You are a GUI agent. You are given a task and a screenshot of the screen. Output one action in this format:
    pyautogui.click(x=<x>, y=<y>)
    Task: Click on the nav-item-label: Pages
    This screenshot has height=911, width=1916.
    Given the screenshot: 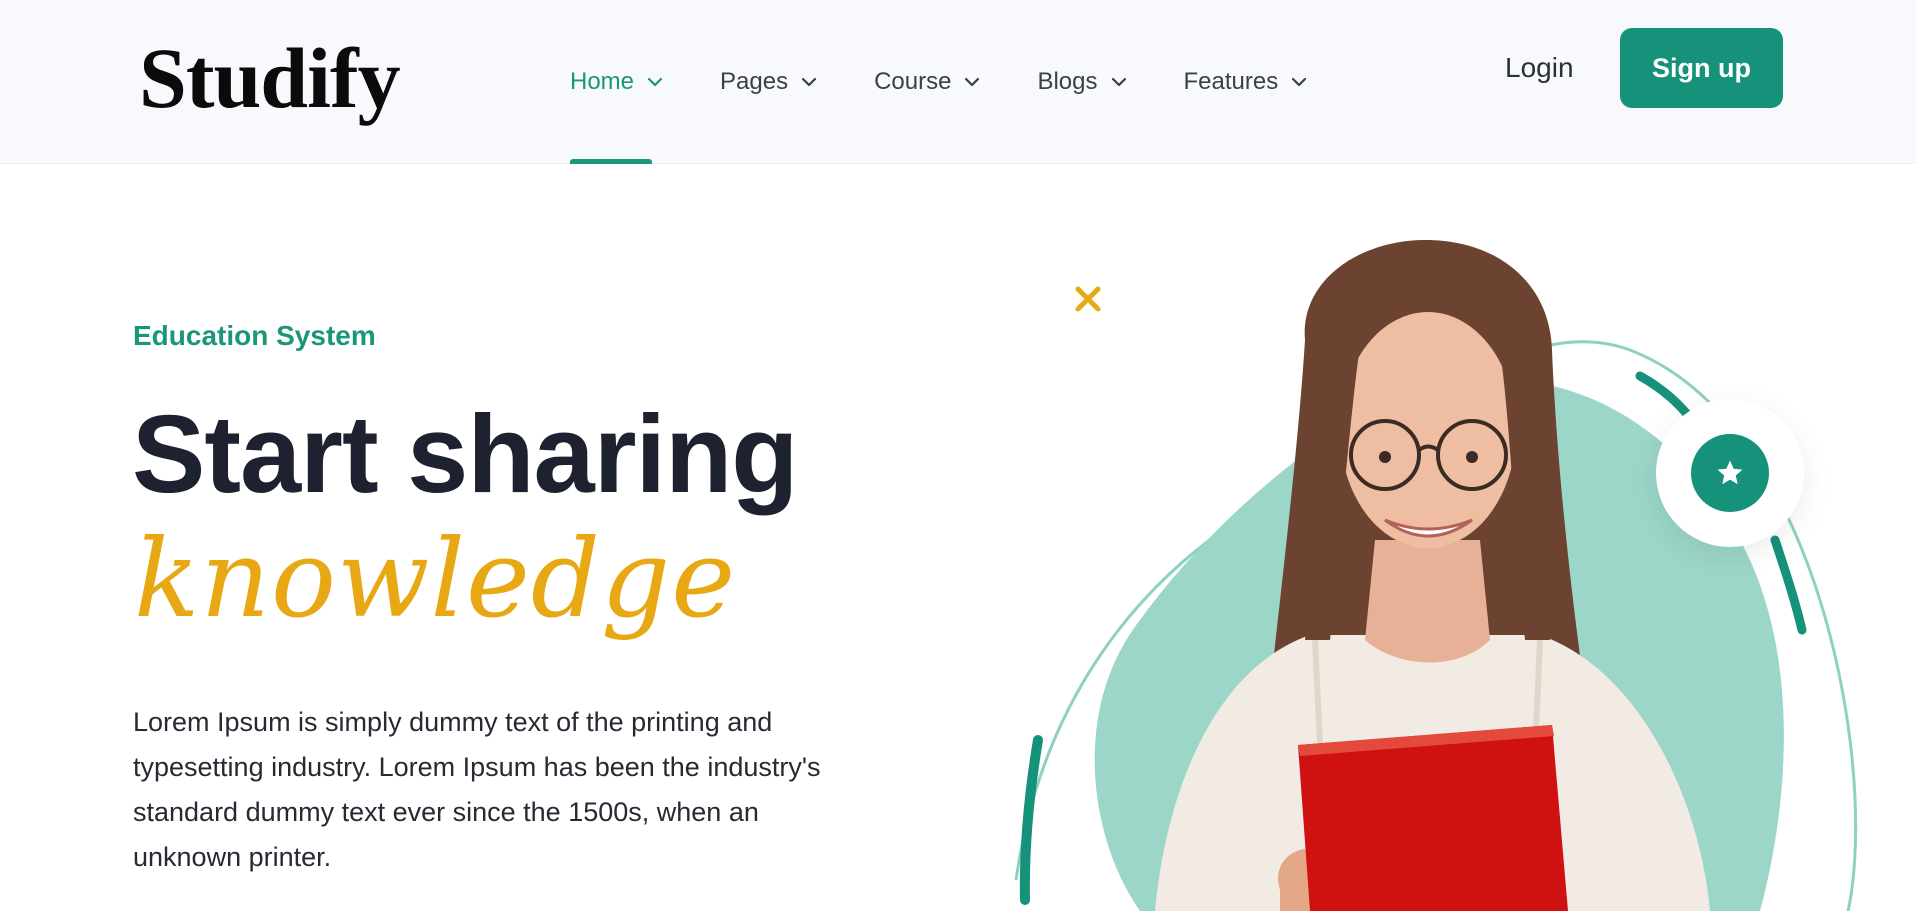 What is the action you would take?
    pyautogui.click(x=754, y=81)
    